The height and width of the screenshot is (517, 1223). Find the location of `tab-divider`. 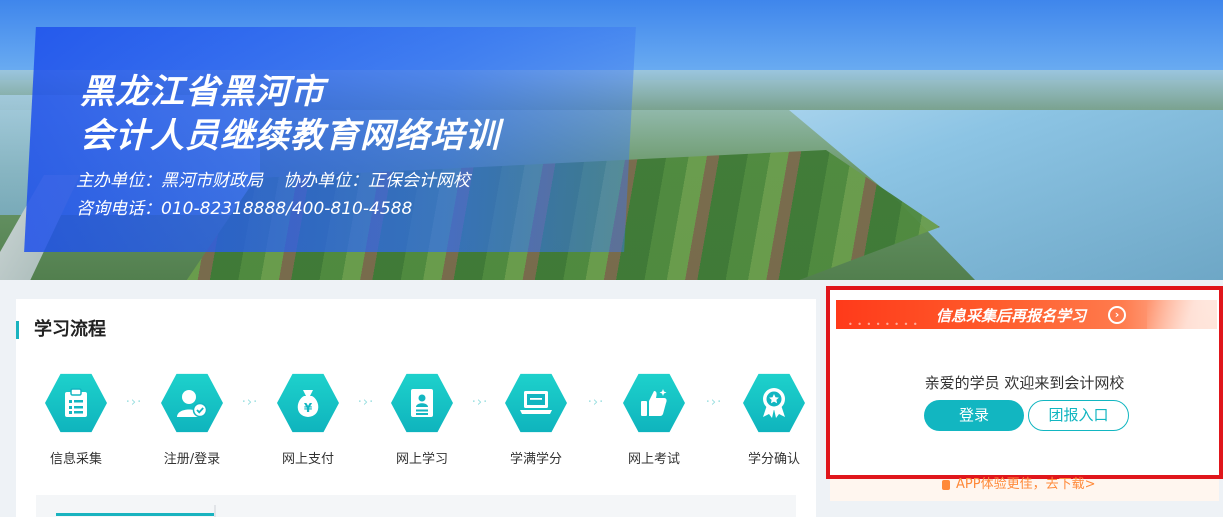

tab-divider is located at coordinates (215, 511).